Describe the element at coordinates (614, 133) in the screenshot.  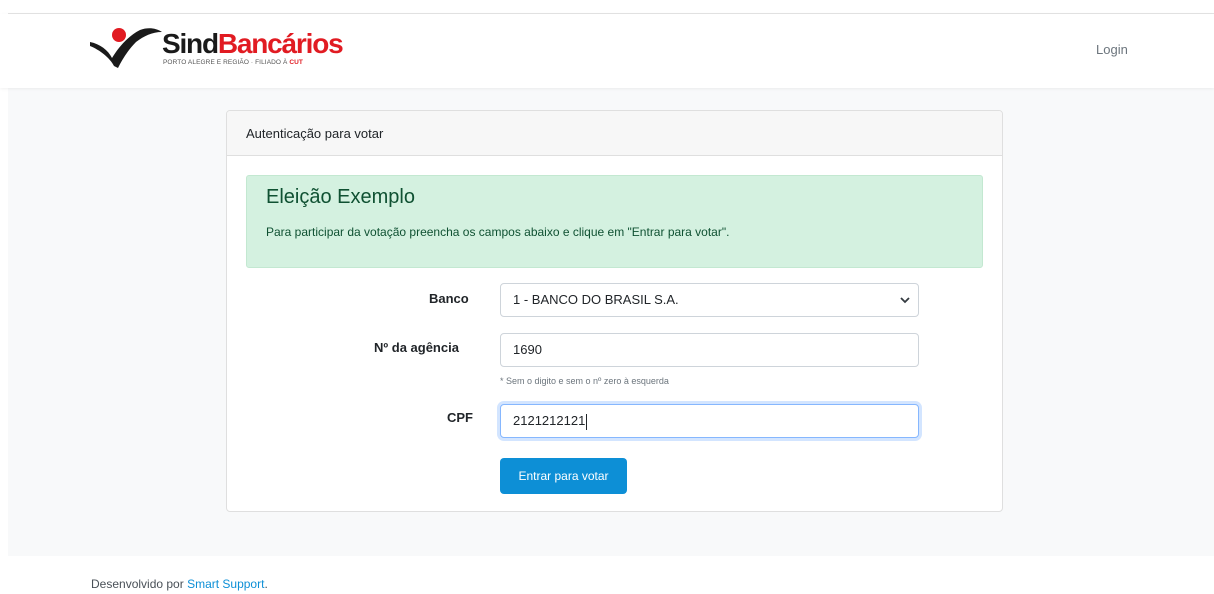
I see `card-header: Autenticação para votar` at that location.